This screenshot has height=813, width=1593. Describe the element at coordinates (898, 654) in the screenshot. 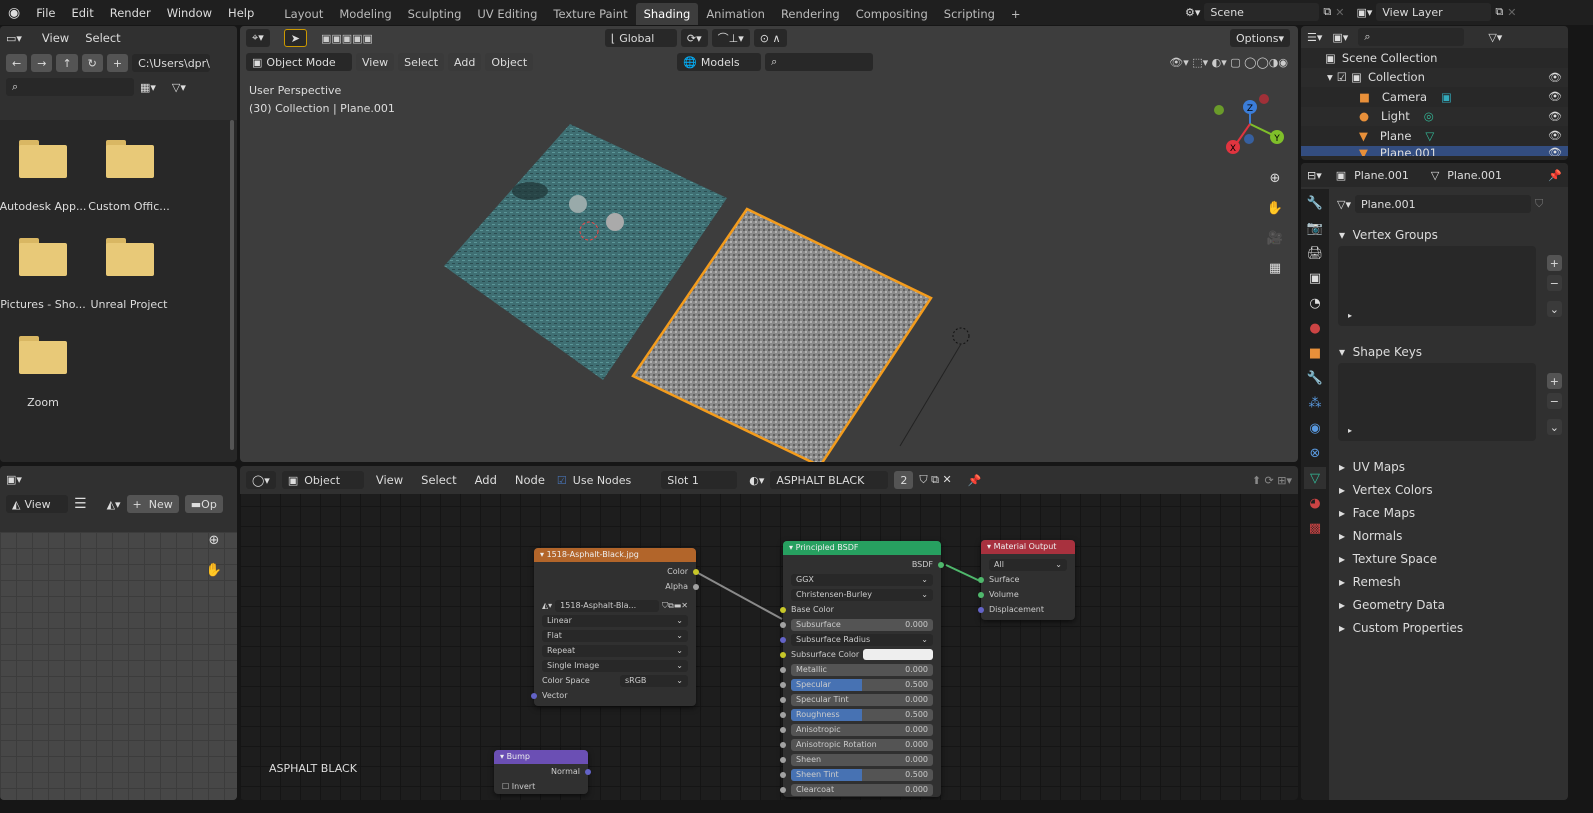

I see `subsurface-color-swatch` at that location.